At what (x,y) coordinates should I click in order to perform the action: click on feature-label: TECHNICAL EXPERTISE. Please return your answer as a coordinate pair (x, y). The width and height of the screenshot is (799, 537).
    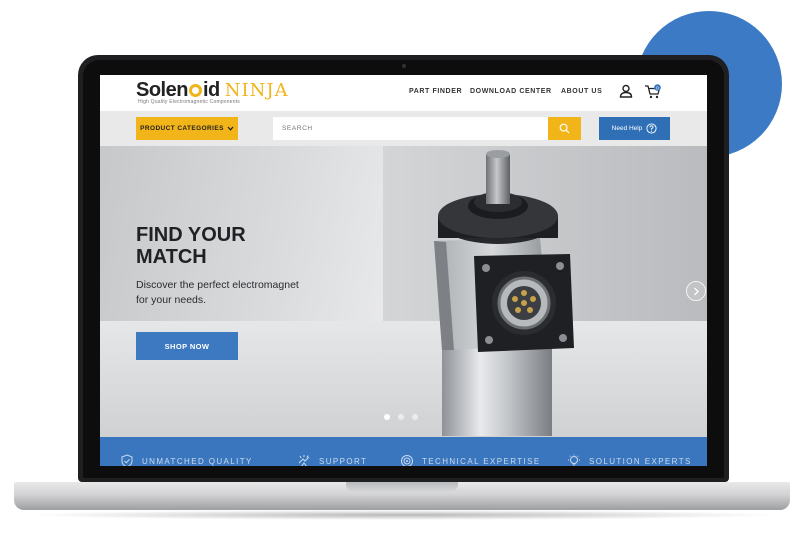
    Looking at the image, I should click on (481, 461).